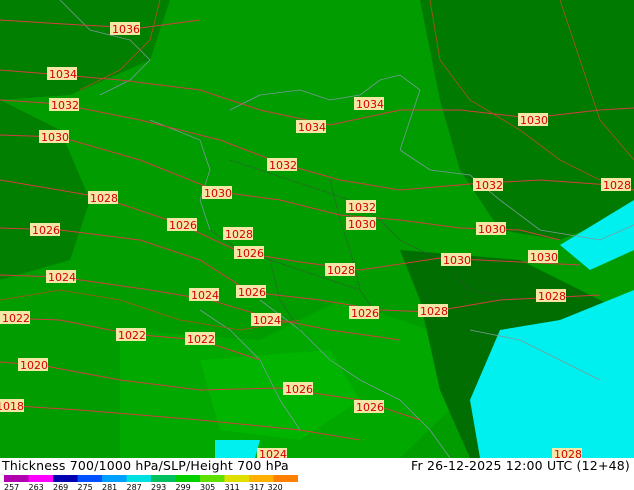 The image size is (634, 490). What do you see at coordinates (60, 486) in the screenshot?
I see `colorbar-tick: 269` at bounding box center [60, 486].